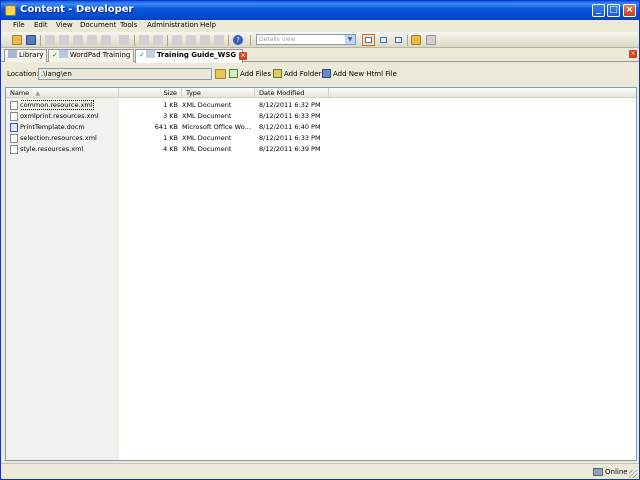 The width and height of the screenshot is (640, 480). What do you see at coordinates (57, 105) in the screenshot?
I see `file-name: common.resource.xml` at bounding box center [57, 105].